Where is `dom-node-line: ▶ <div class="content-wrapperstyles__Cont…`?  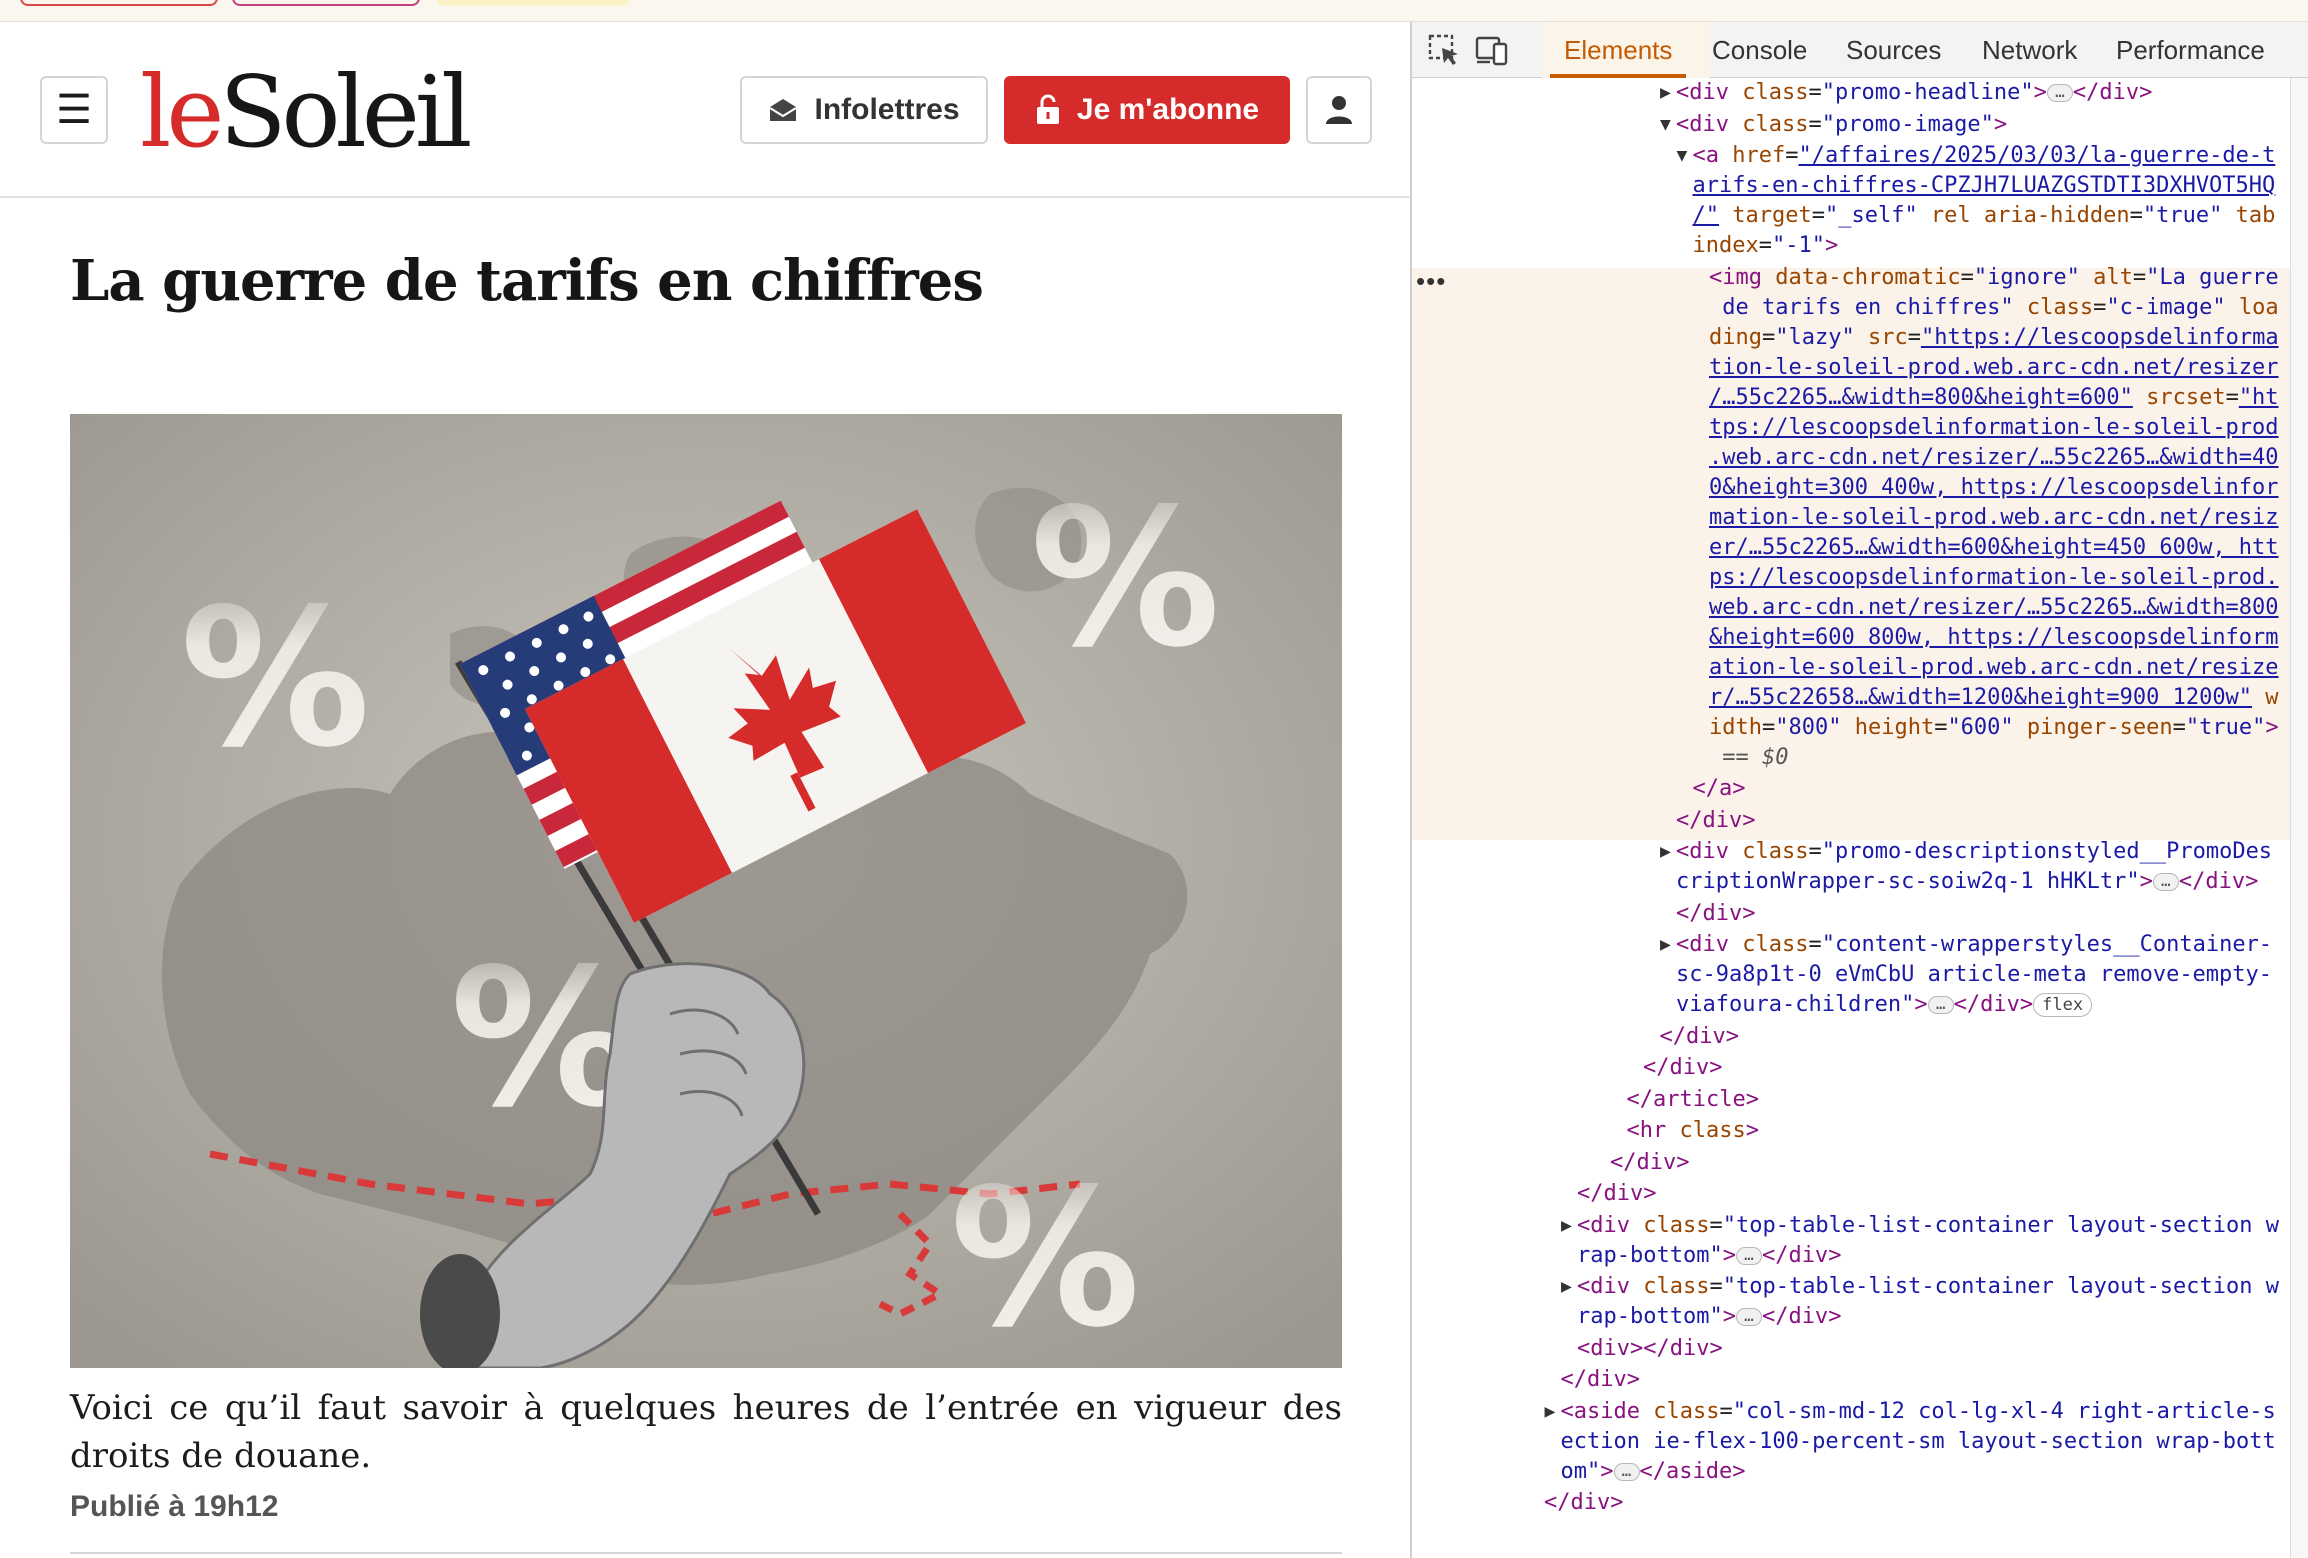
dom-node-line: ▶ <div class="content-wrapperstyles__Cont… is located at coordinates (1966, 945).